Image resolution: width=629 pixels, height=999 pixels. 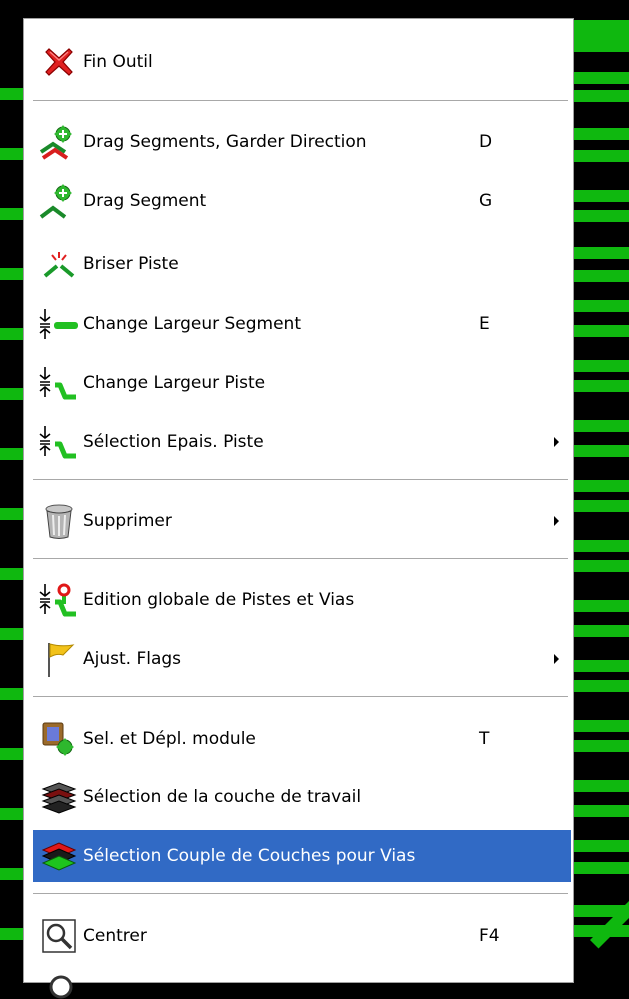 What do you see at coordinates (302, 383) in the screenshot?
I see `menu-item-change-largeur-piste: Change Largeur Piste` at bounding box center [302, 383].